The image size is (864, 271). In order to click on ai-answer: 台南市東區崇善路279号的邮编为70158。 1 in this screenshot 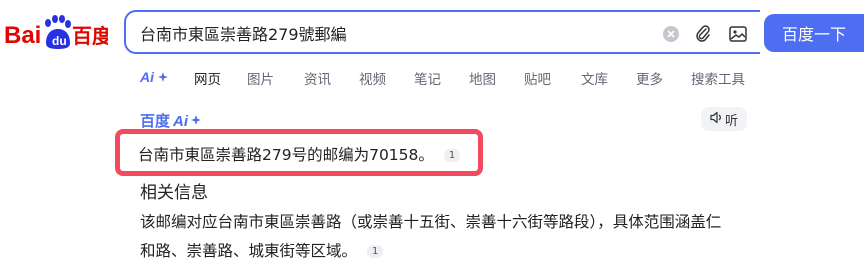, I will do `click(299, 154)`.